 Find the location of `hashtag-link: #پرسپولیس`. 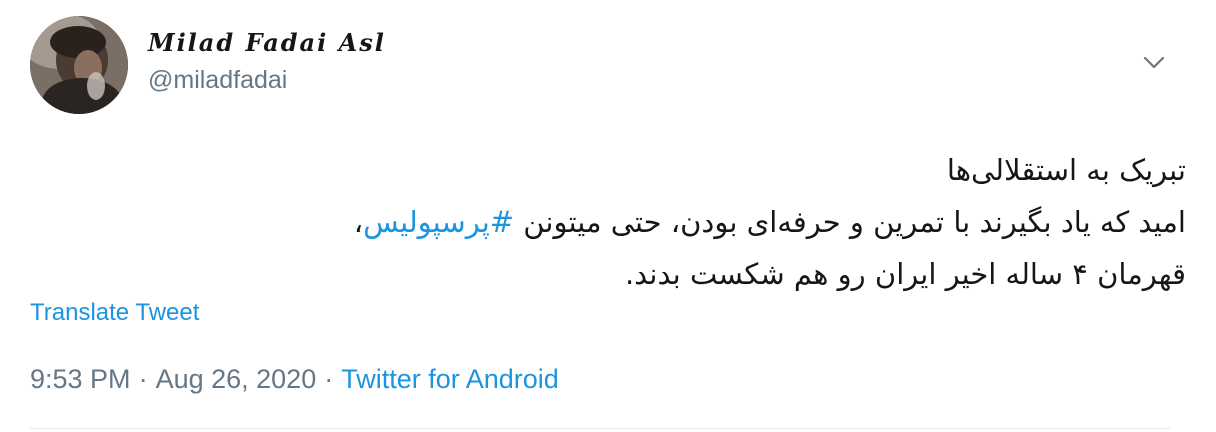

hashtag-link: #پرسپولیس is located at coordinates (438, 222).